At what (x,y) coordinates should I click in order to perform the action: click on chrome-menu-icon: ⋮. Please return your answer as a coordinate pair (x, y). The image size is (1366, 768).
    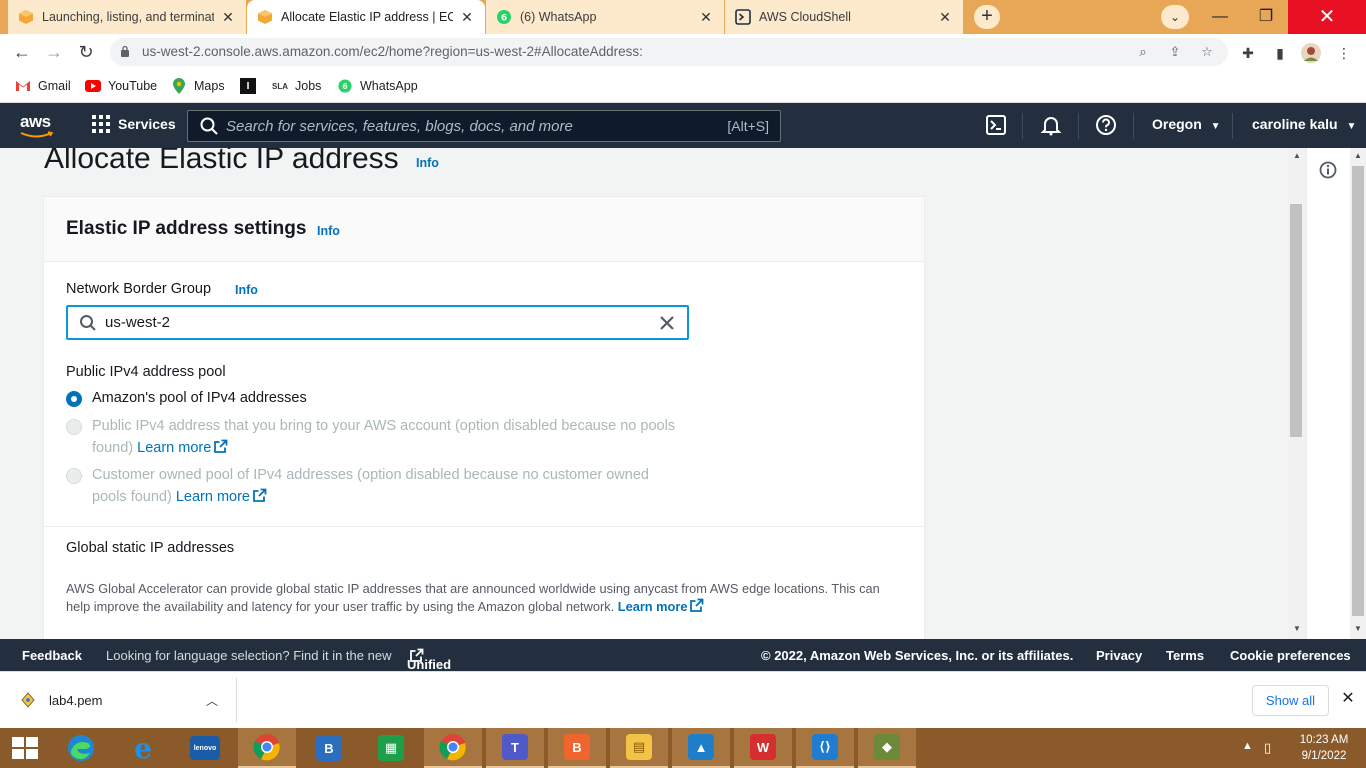
    Looking at the image, I should click on (1344, 53).